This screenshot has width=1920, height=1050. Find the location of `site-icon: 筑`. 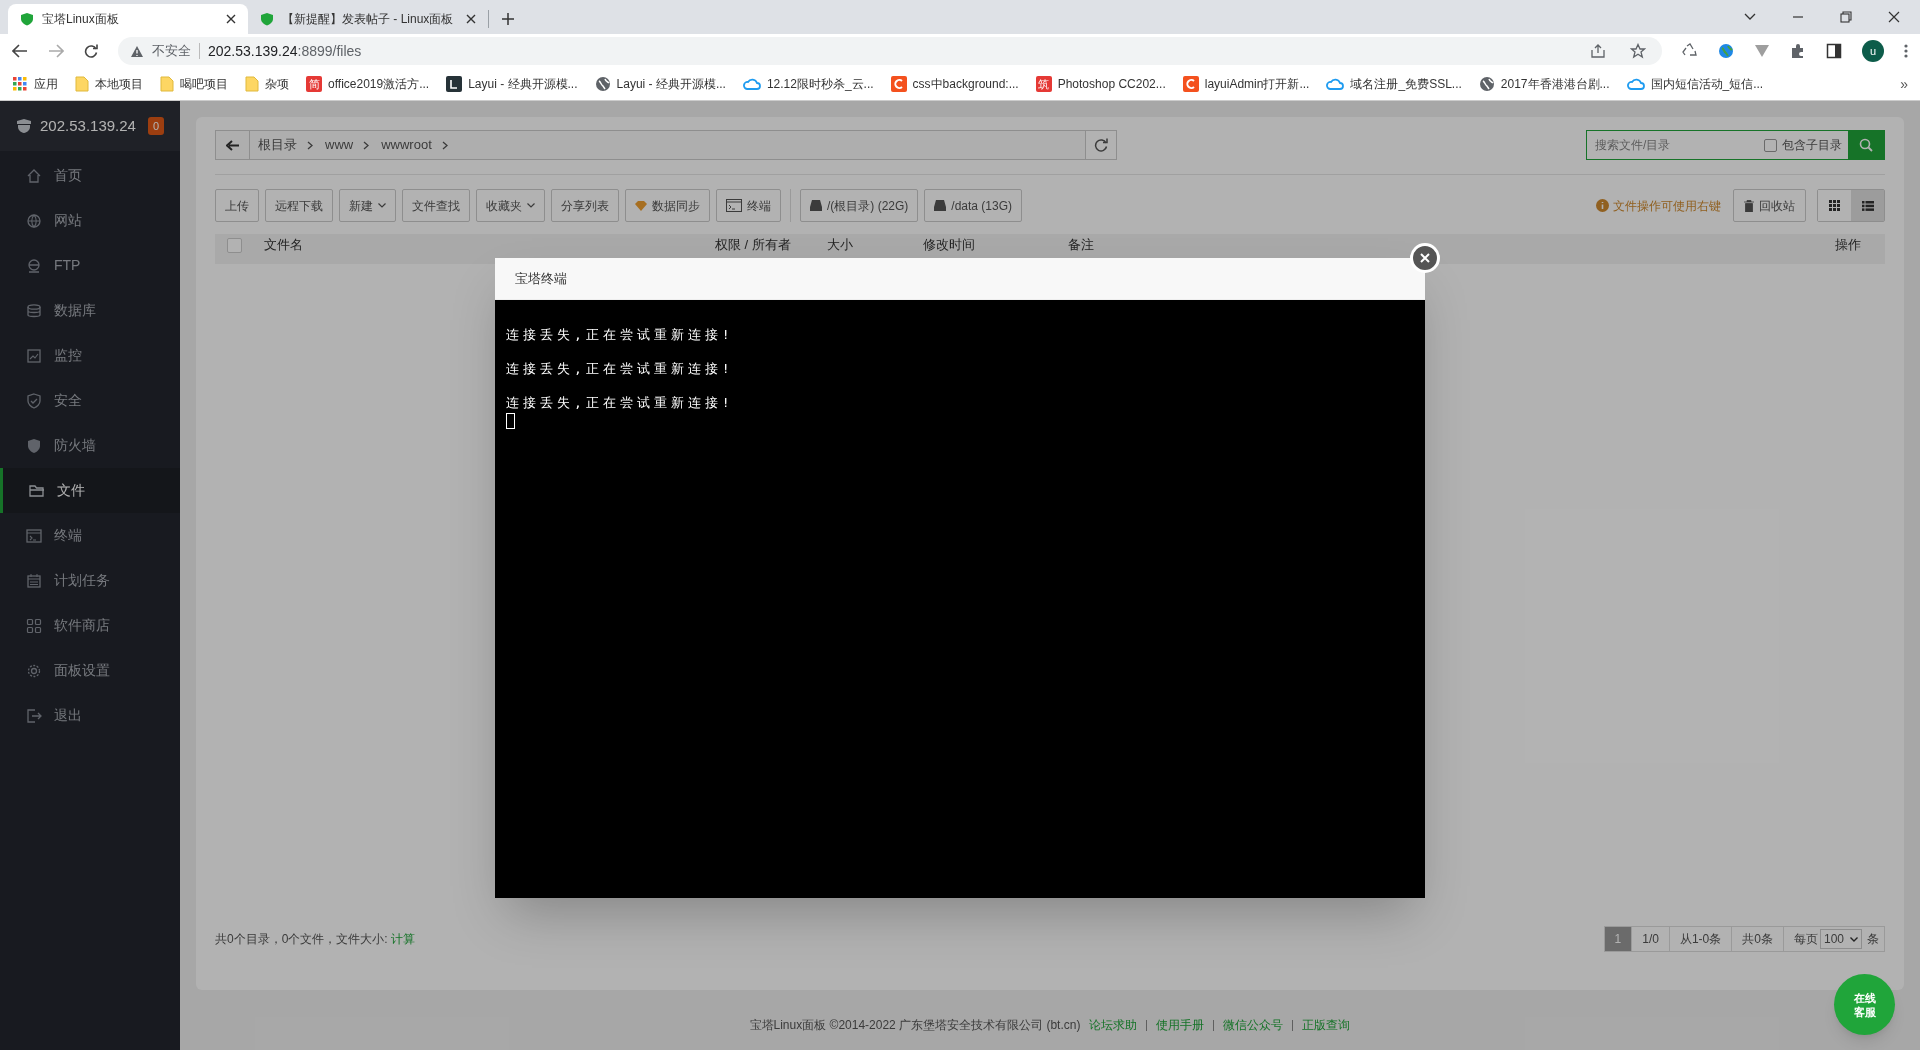

site-icon: 筑 is located at coordinates (1043, 84).